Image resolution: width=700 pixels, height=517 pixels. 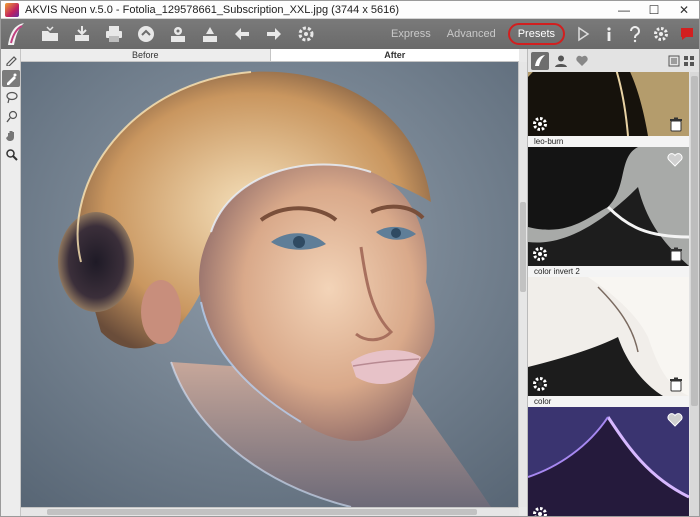 What do you see at coordinates (274, 34) in the screenshot?
I see `redo-icon` at bounding box center [274, 34].